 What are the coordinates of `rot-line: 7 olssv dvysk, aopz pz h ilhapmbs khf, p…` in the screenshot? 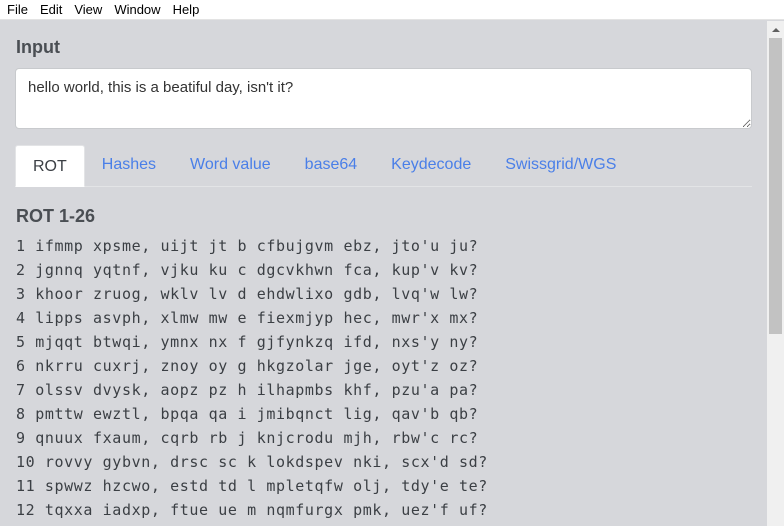 It's located at (247, 390).